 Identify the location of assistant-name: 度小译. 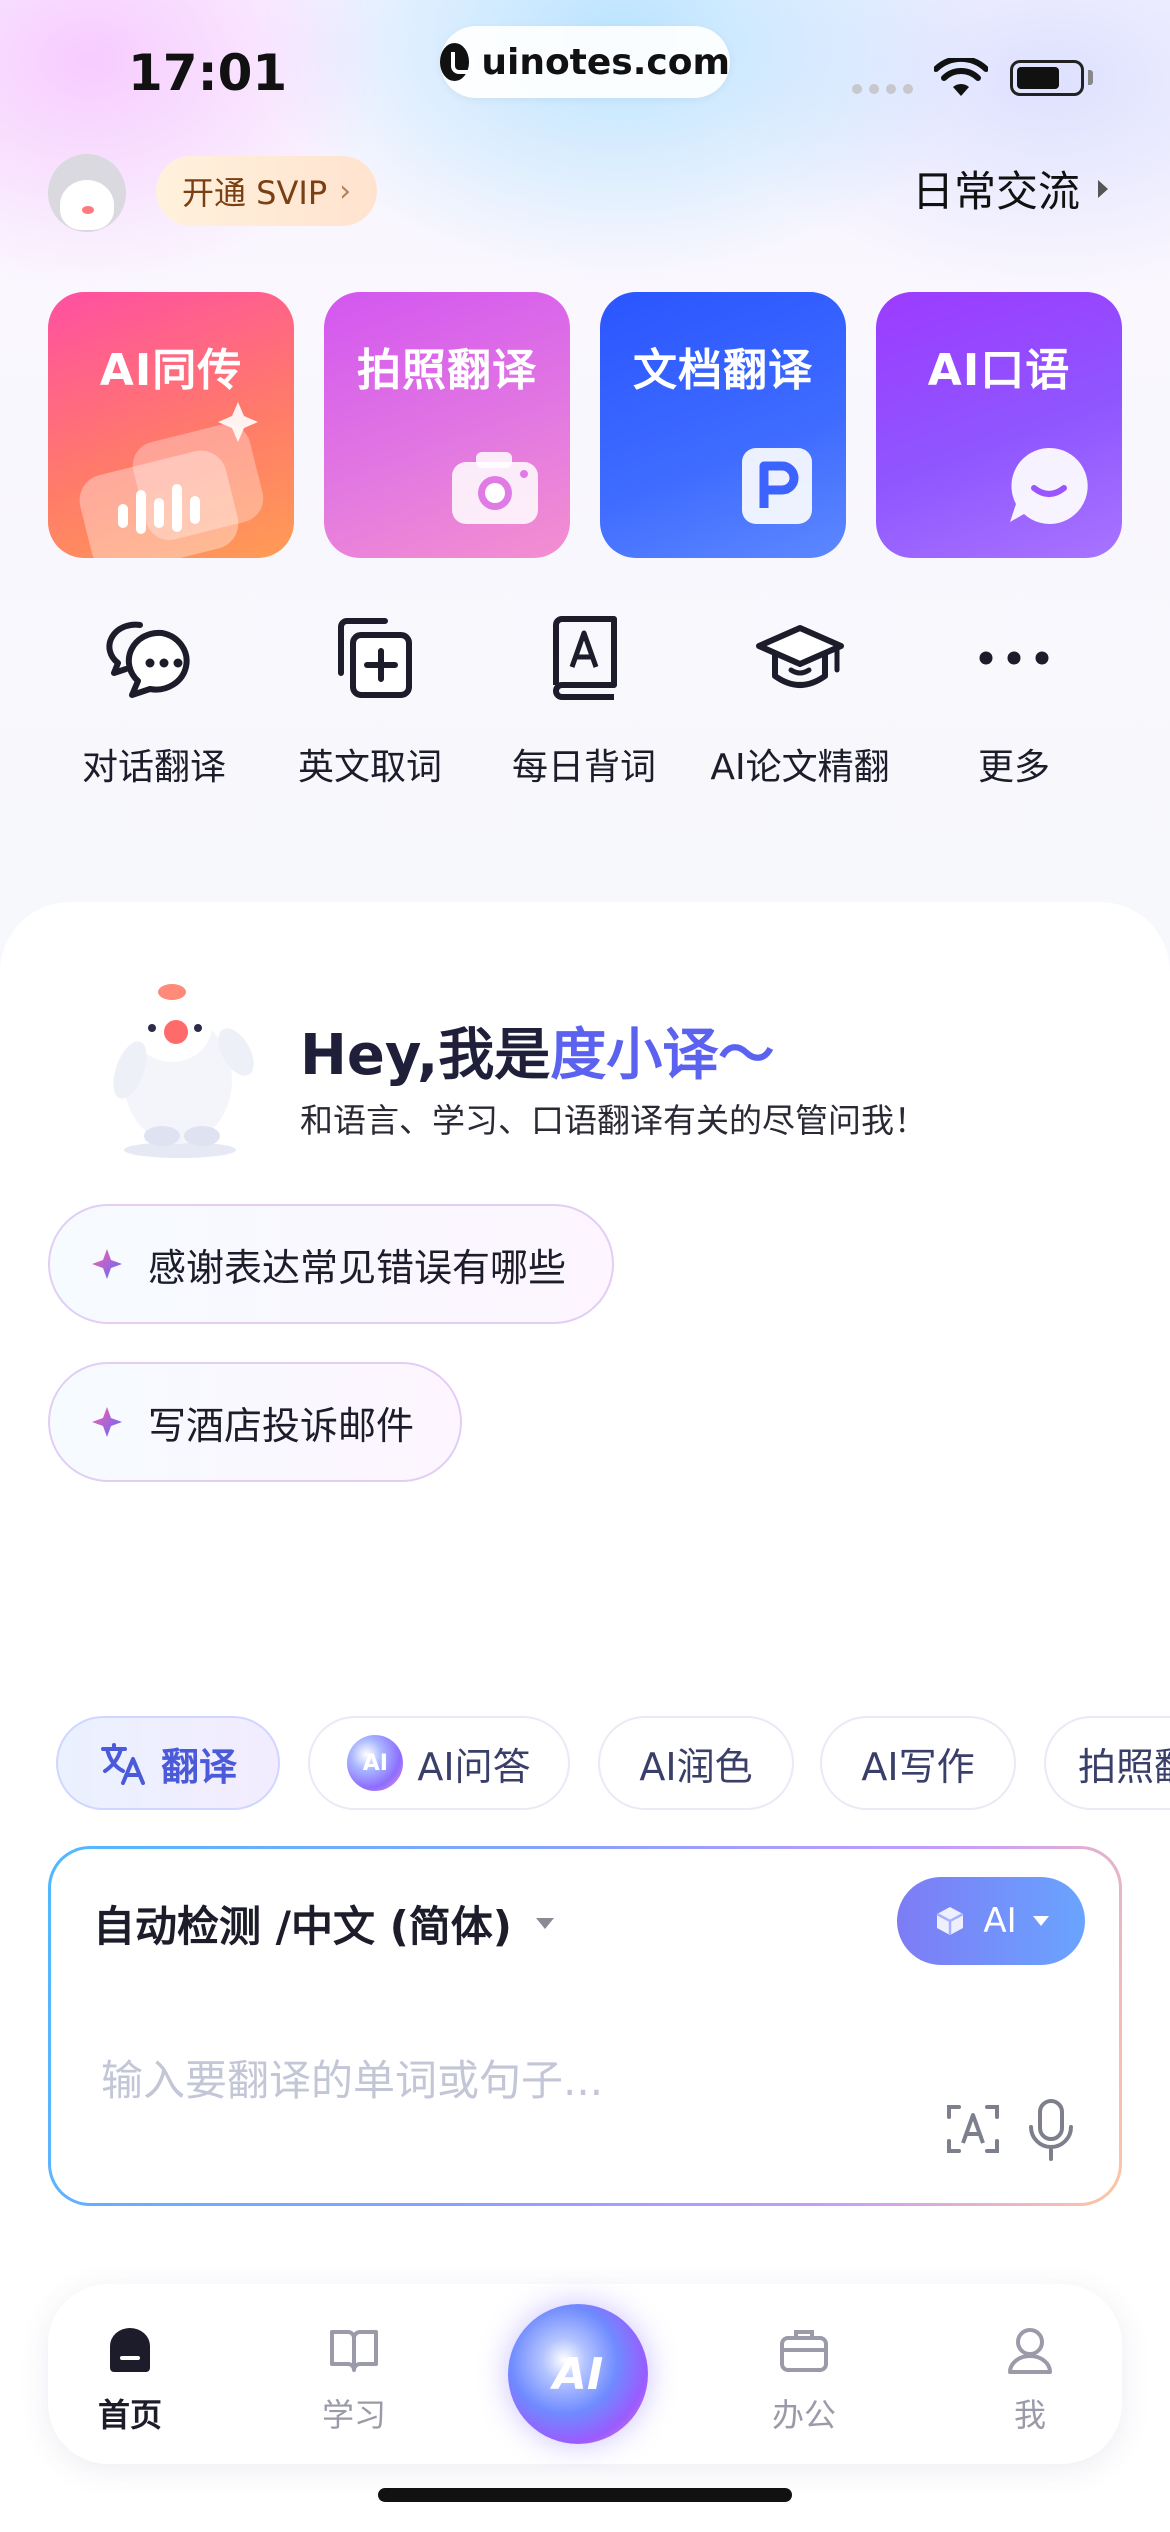
(634, 1055).